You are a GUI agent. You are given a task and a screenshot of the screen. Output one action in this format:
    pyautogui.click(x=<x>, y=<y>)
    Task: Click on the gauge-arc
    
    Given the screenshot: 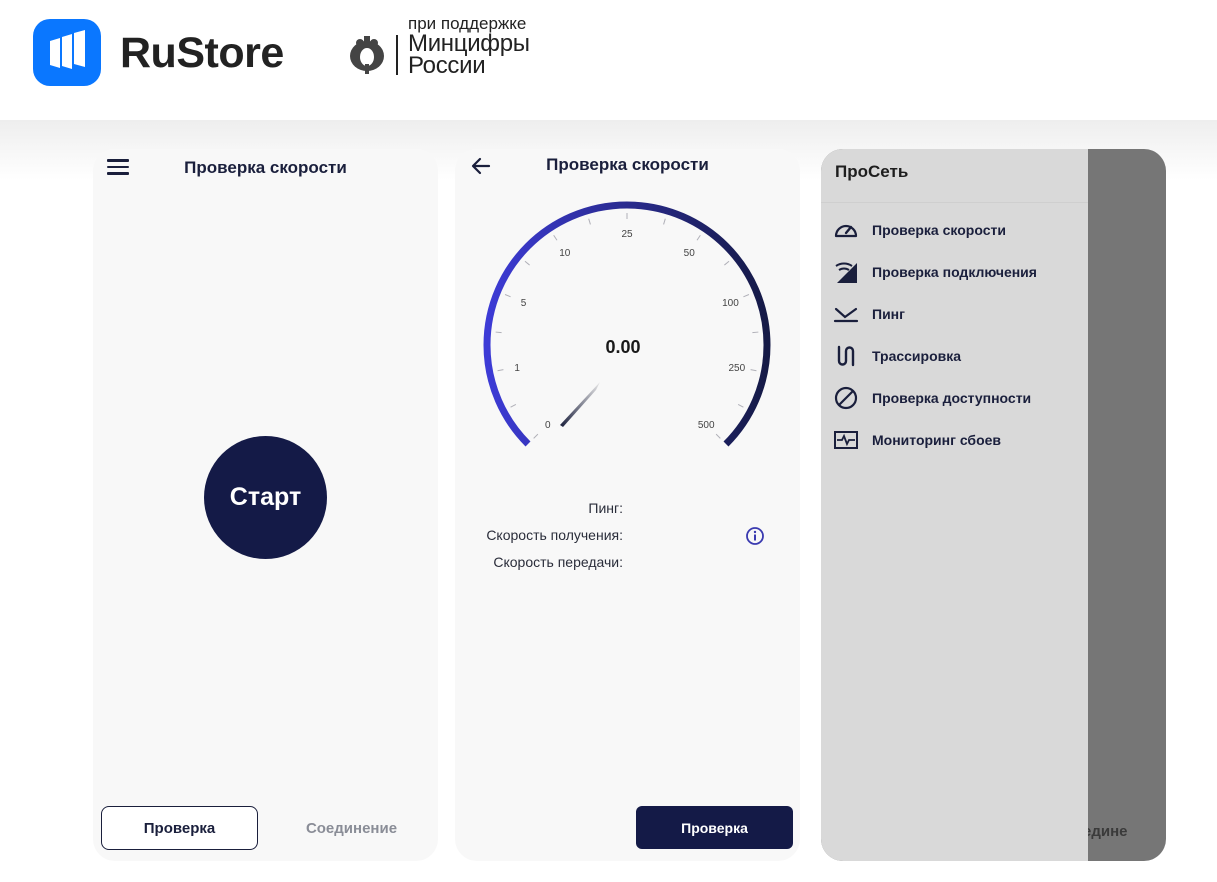 What is the action you would take?
    pyautogui.click(x=627, y=324)
    